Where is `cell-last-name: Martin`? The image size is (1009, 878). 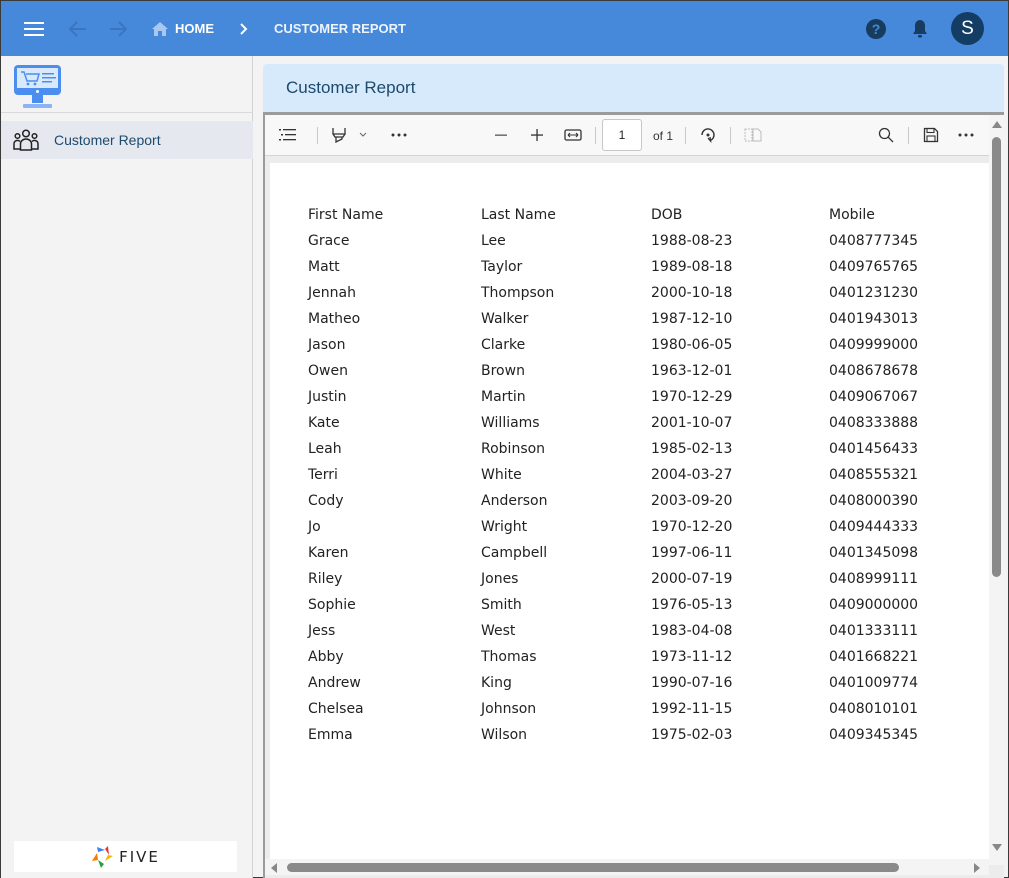
cell-last-name: Martin is located at coordinates (503, 397).